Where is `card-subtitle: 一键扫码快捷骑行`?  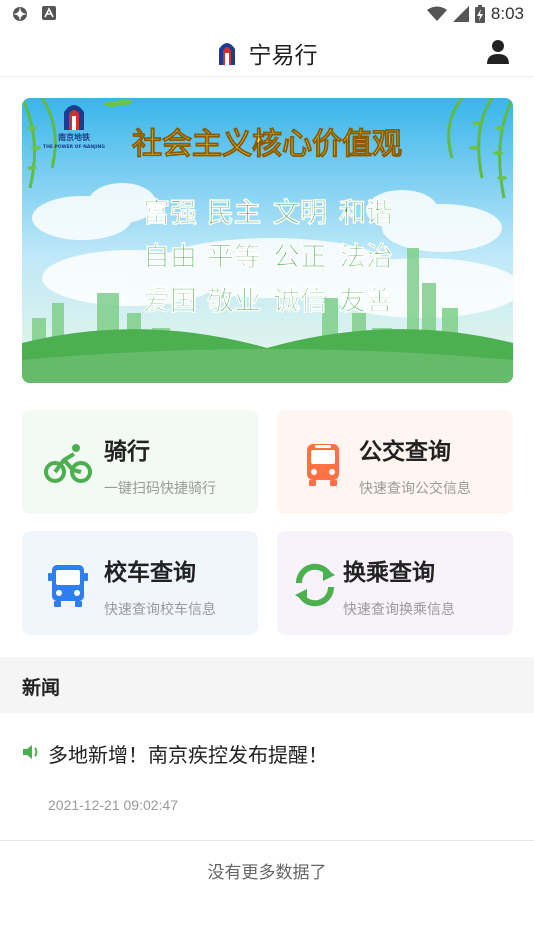
card-subtitle: 一键扫码快捷骑行 is located at coordinates (160, 489).